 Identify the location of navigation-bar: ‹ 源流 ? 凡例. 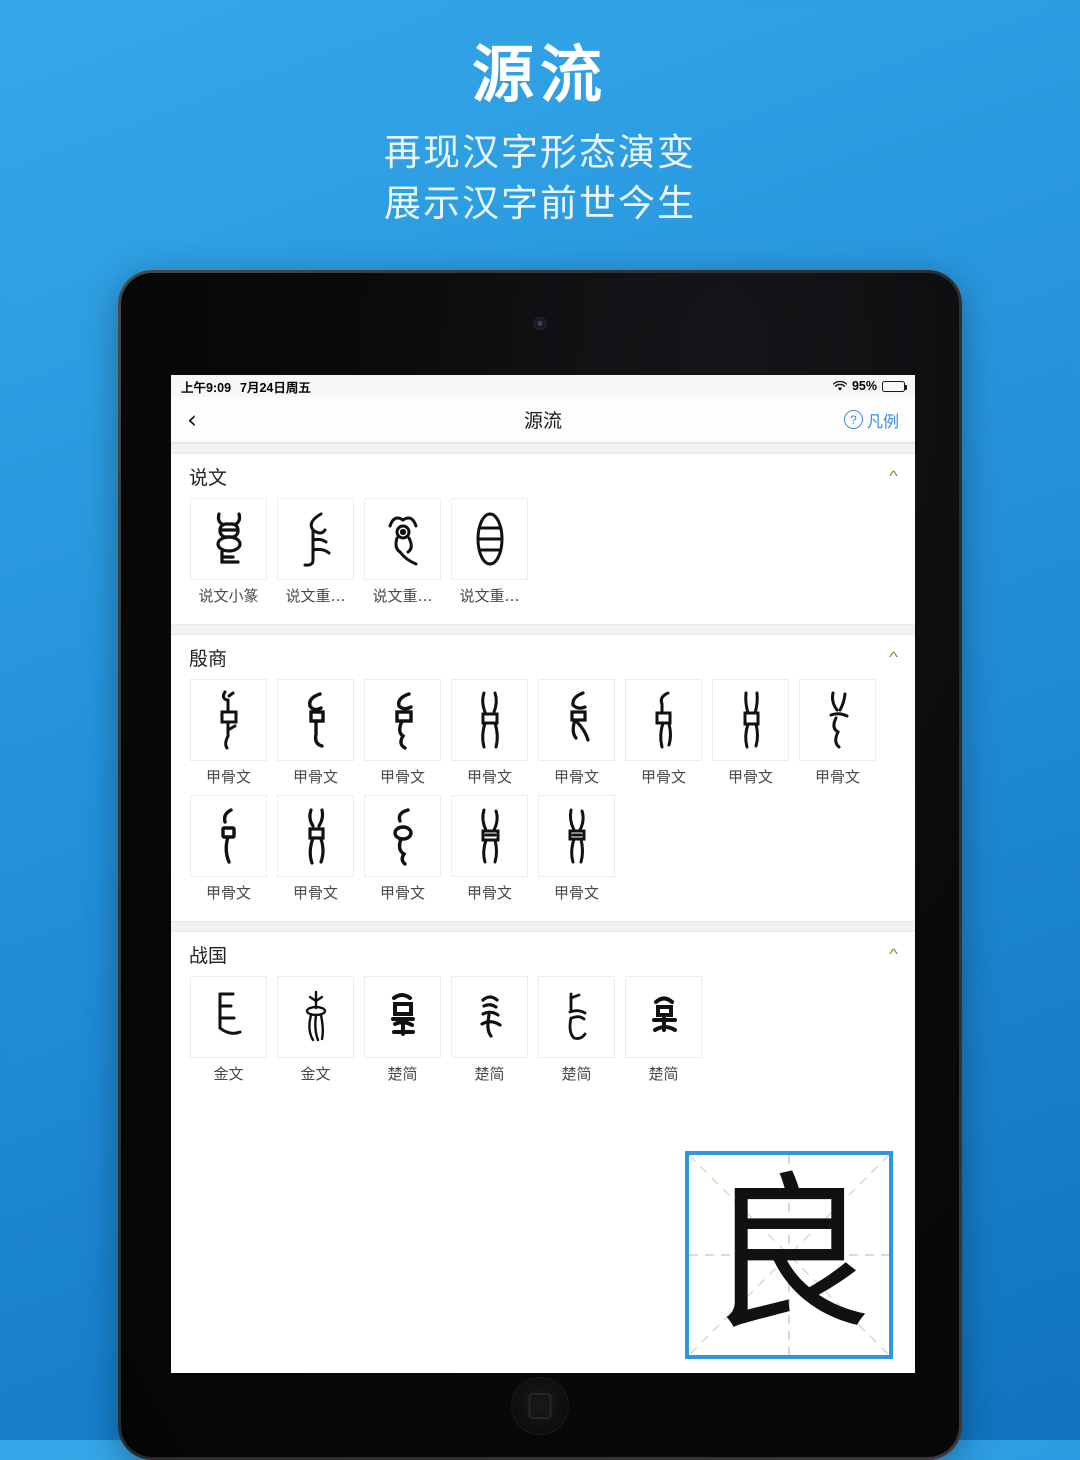
(543, 420).